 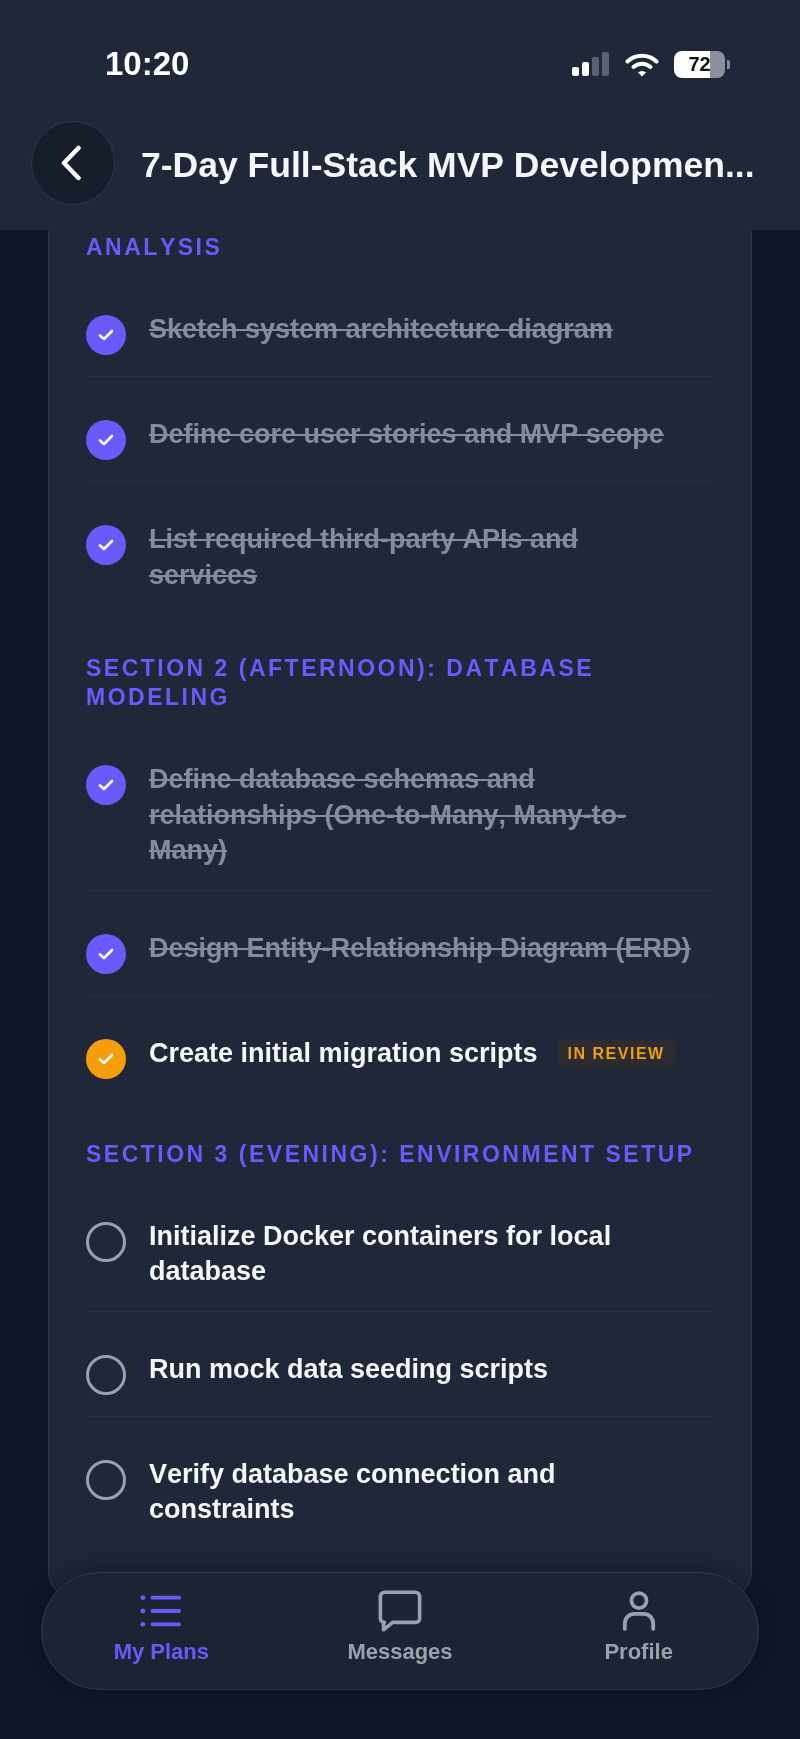 I want to click on task-text: Sketch system architecture diagram, so click(x=381, y=329).